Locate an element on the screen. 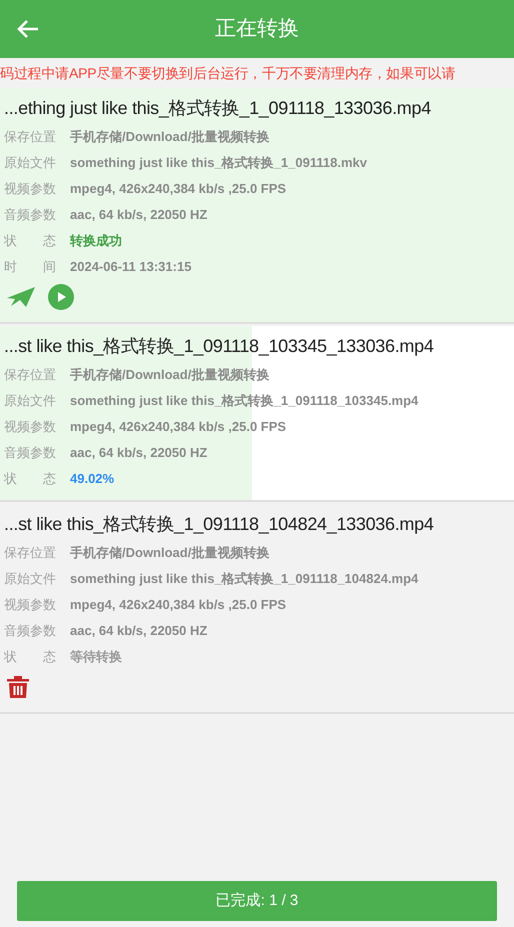  file-title: ...st like this_格式转换_1_091118_103345_133036.mp4 is located at coordinates (219, 346).